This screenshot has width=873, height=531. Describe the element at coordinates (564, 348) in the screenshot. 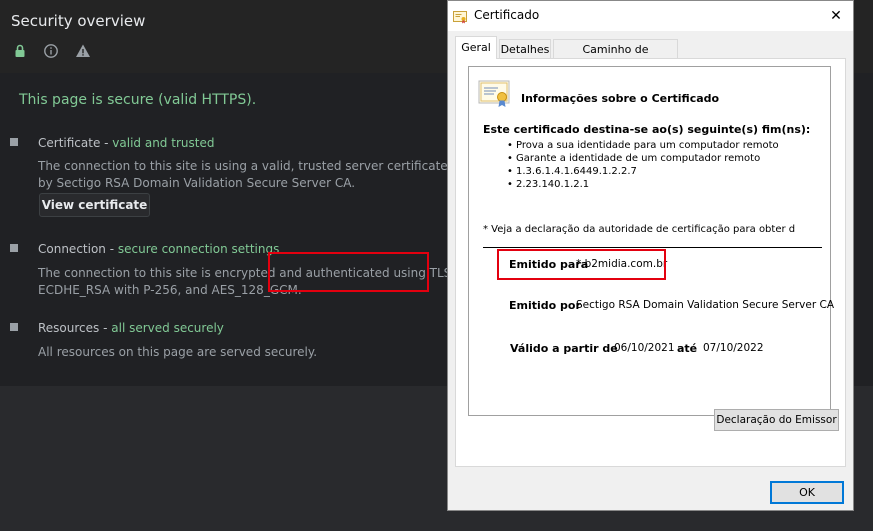

I see `valid-from-label: Válido a partir de` at that location.